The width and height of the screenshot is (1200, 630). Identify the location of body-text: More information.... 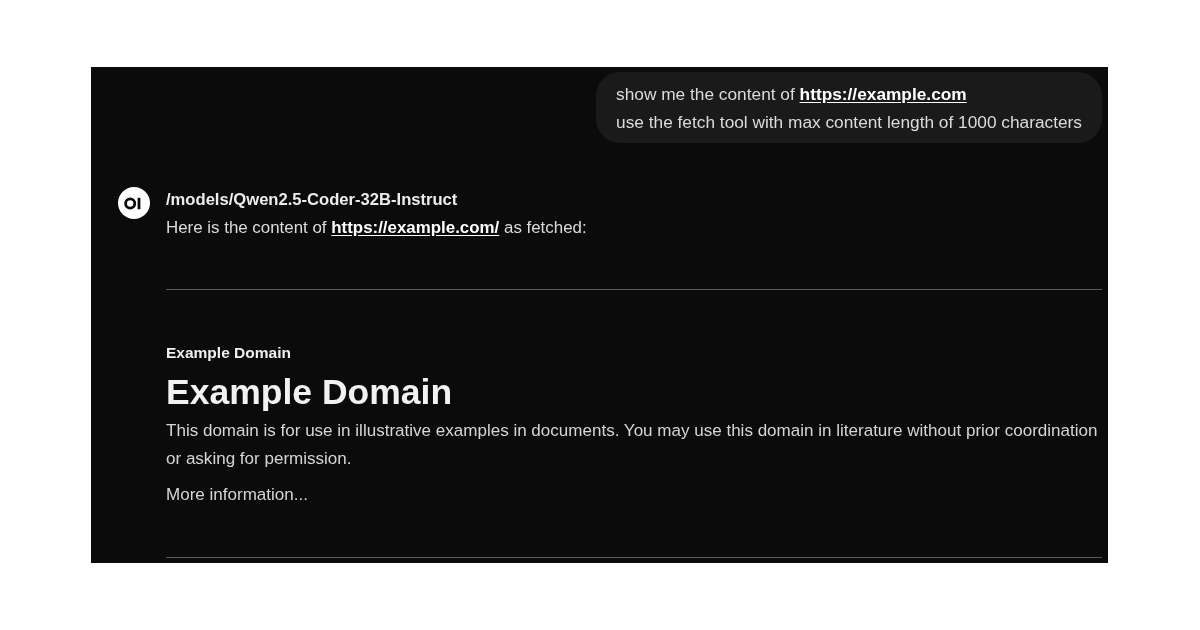
(237, 495).